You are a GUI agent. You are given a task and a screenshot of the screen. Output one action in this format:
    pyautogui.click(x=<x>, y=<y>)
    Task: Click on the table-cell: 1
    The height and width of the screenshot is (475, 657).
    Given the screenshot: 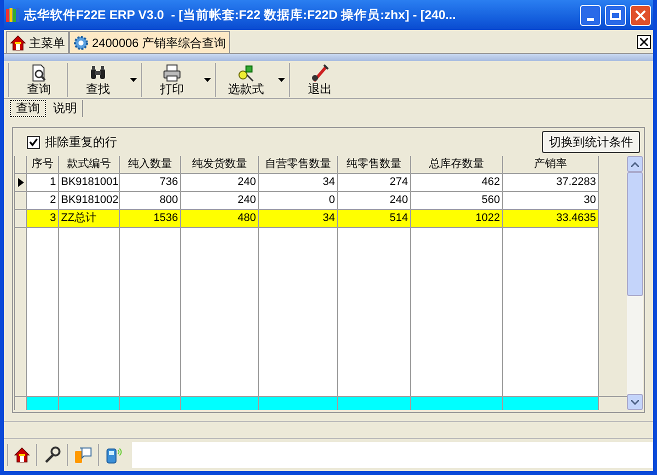 What is the action you would take?
    pyautogui.click(x=43, y=183)
    